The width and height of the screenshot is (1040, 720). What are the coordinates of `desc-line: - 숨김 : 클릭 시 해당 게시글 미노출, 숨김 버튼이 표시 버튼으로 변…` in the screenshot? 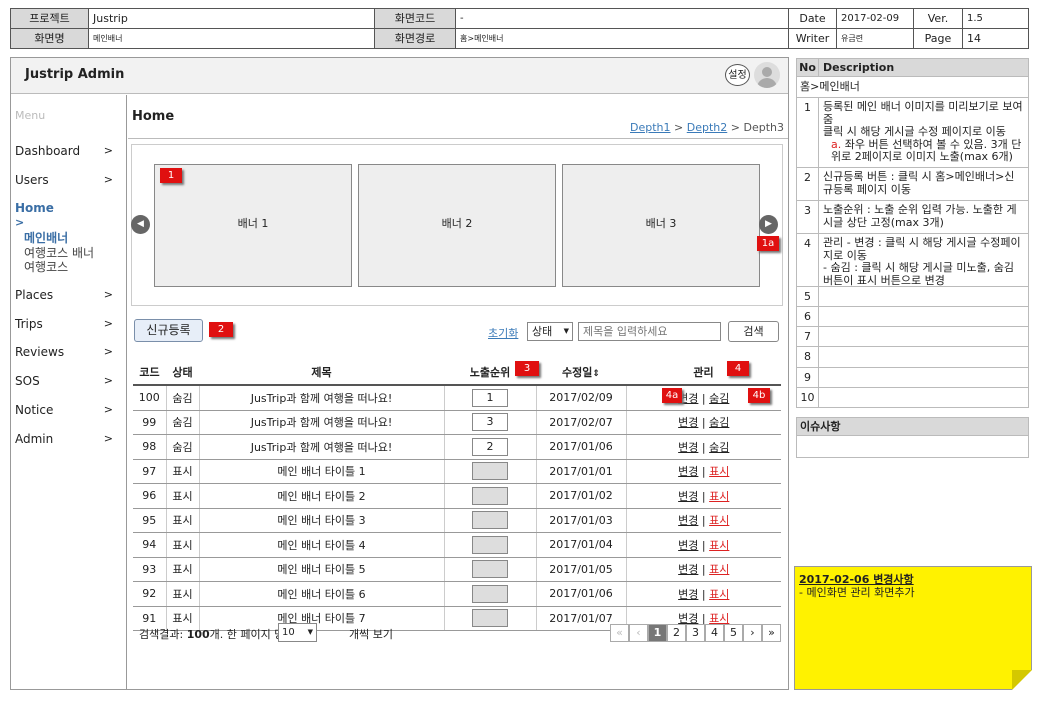 It's located at (918, 274).